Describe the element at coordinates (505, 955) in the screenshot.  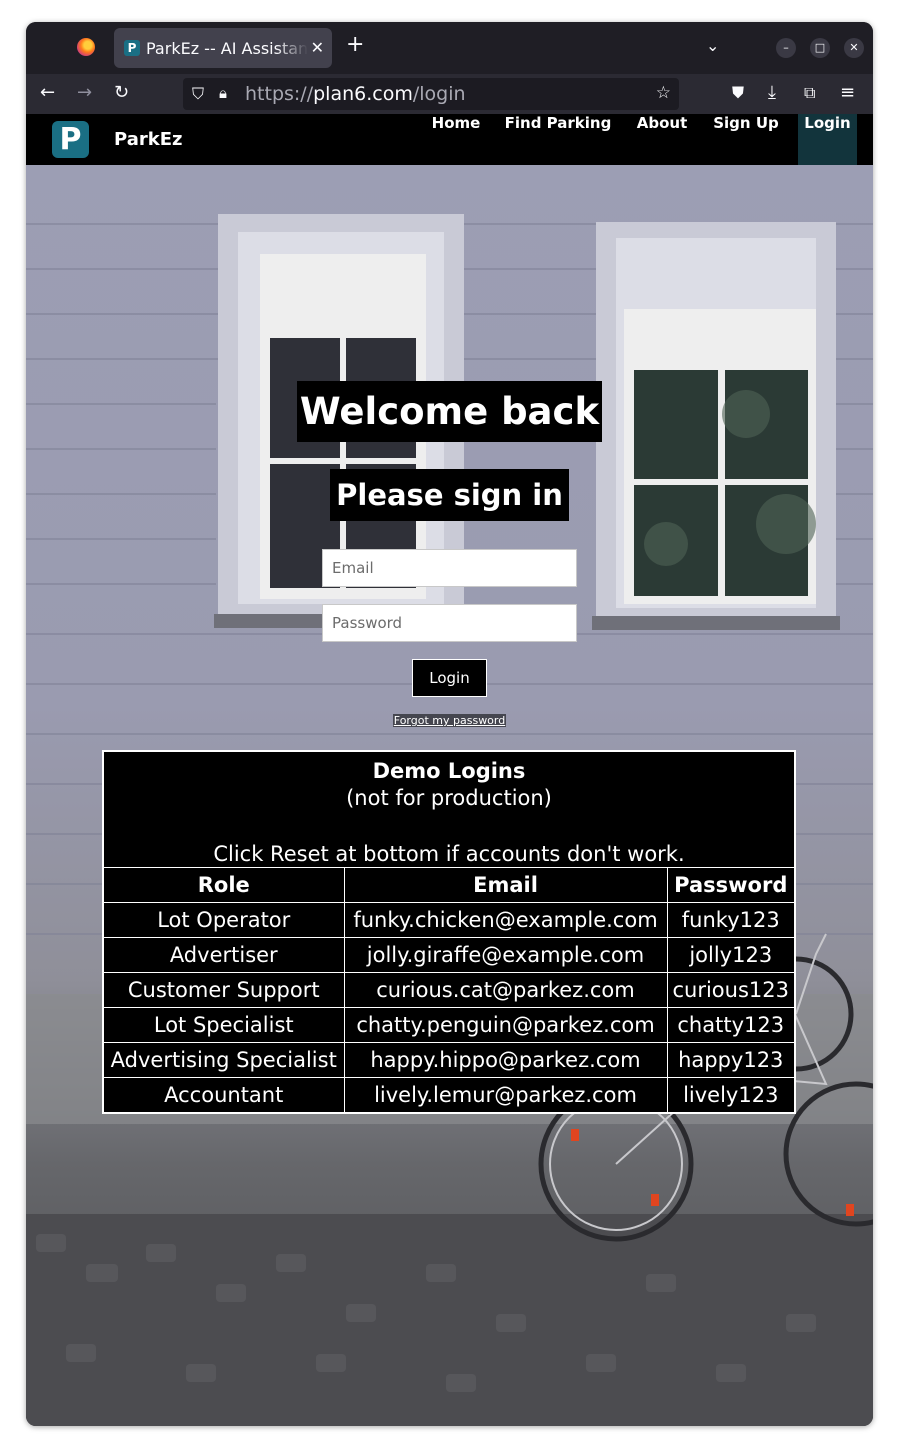
I see `cell-email: jolly.giraffe@example.com` at that location.